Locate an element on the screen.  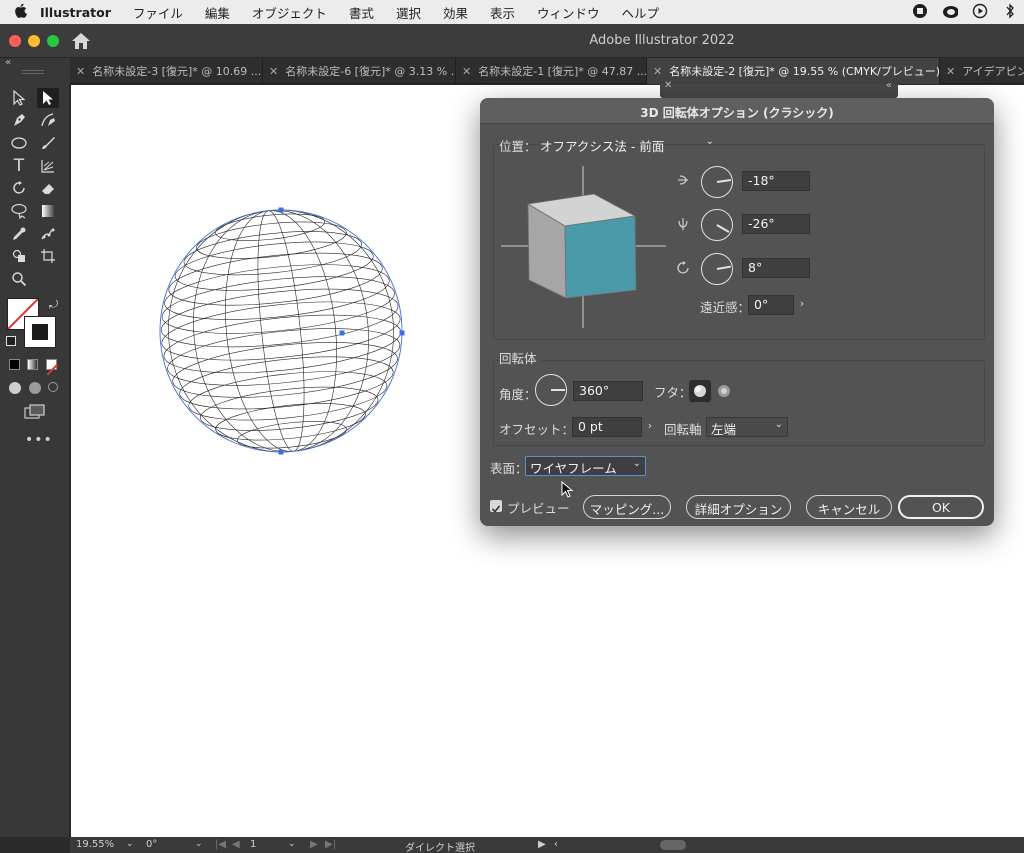
surface-select: ワイヤフレーム ⌄ is located at coordinates (585, 466).